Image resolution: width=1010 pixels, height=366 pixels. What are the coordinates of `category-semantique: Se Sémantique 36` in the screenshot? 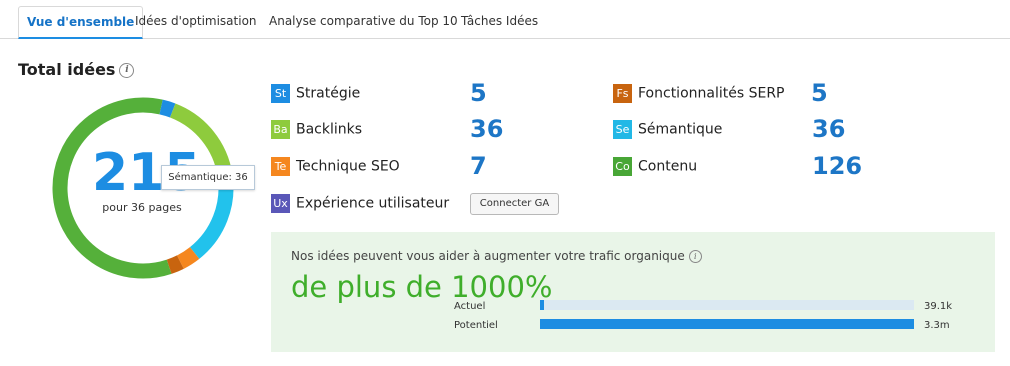 It's located at (743, 129).